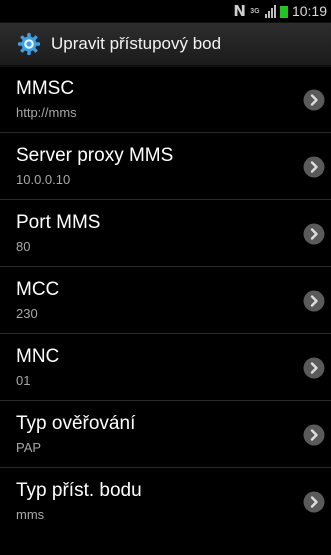  I want to click on setting-label: MCC, so click(38, 289).